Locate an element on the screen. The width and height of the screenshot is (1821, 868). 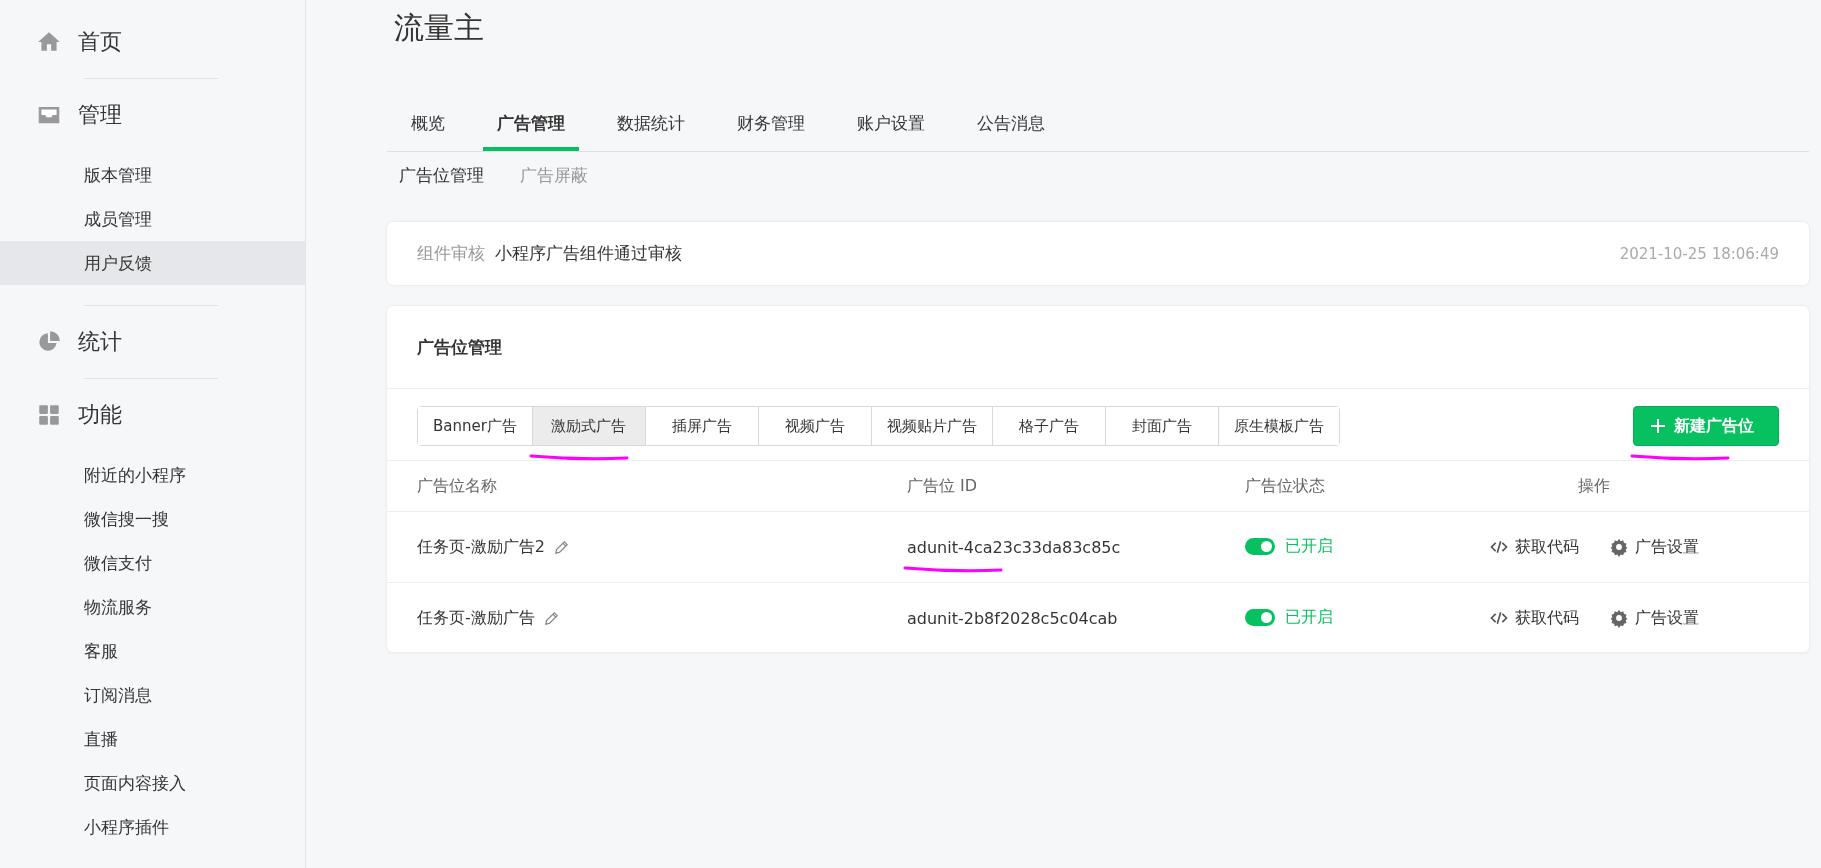
grid-icon is located at coordinates (49, 415).